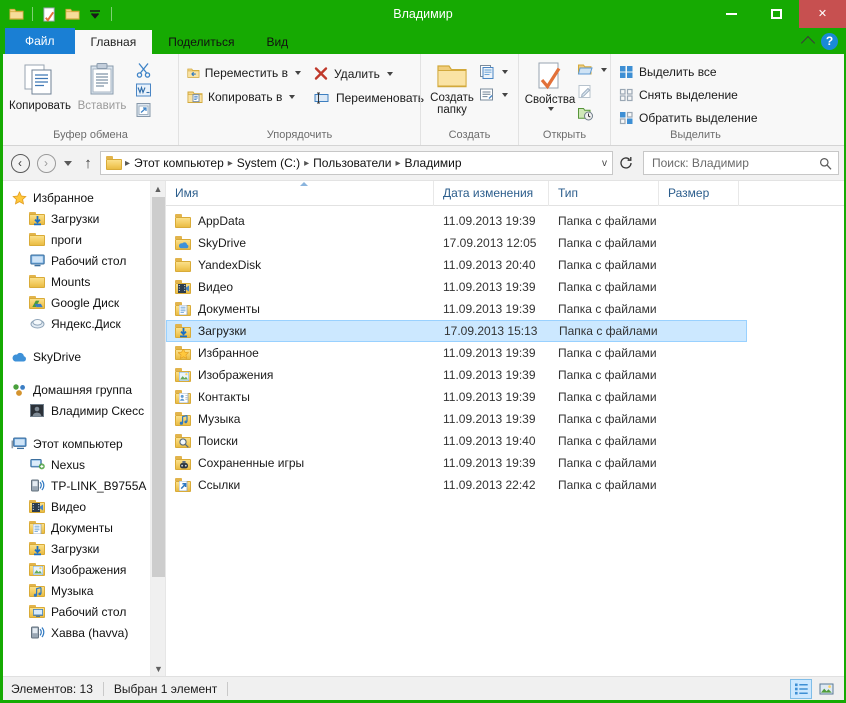 The height and width of the screenshot is (703, 846). I want to click on sidebar-item-google-drive: Google Диск, so click(76, 302).